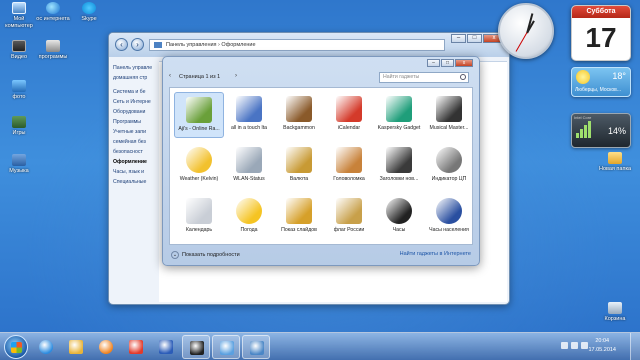  Describe the element at coordinates (249, 211) in the screenshot. I see `sun-icon` at that location.